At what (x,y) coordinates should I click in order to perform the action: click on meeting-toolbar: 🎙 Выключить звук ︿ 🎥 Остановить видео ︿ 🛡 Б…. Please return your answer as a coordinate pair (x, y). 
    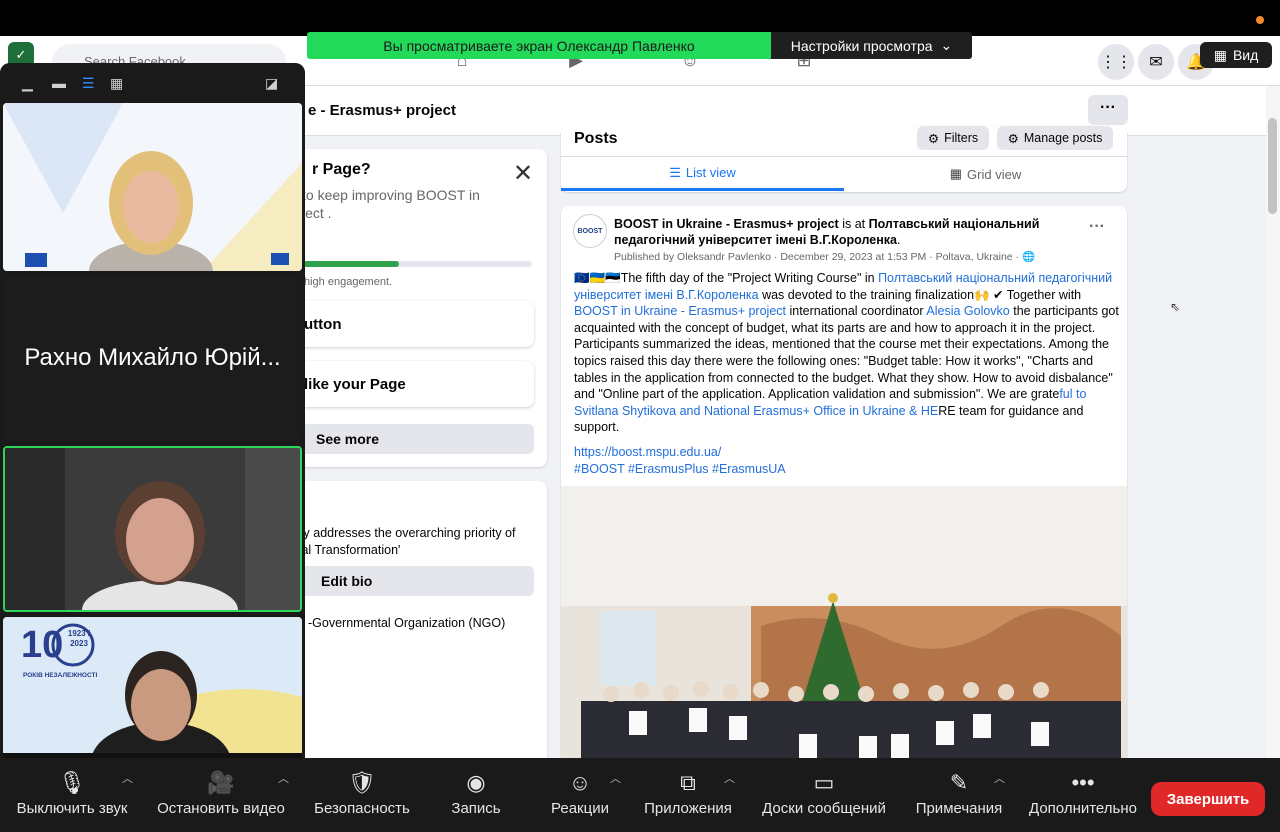
    Looking at the image, I should click on (640, 795).